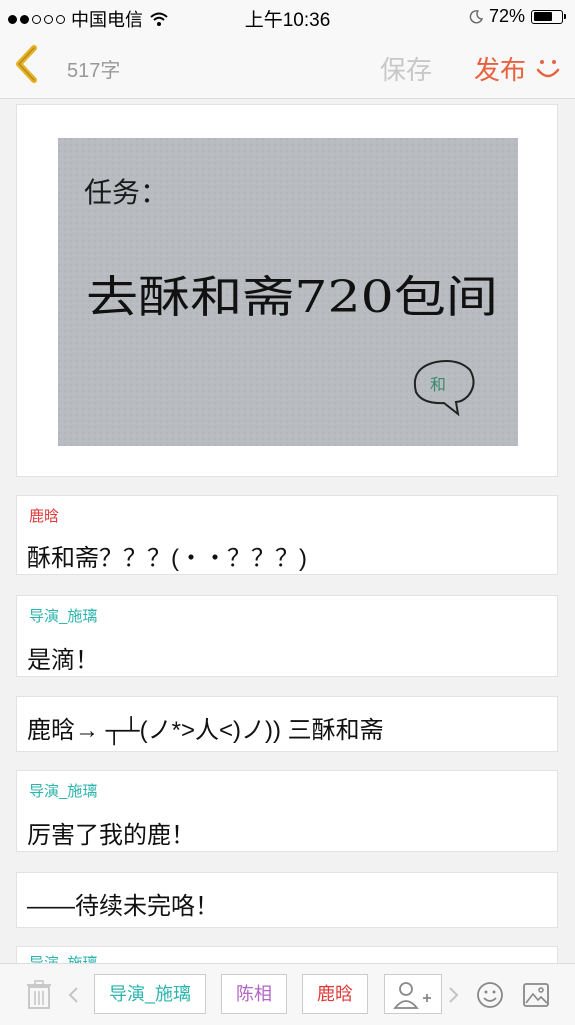  Describe the element at coordinates (454, 995) in the screenshot. I see `chevron-right-icon` at that location.